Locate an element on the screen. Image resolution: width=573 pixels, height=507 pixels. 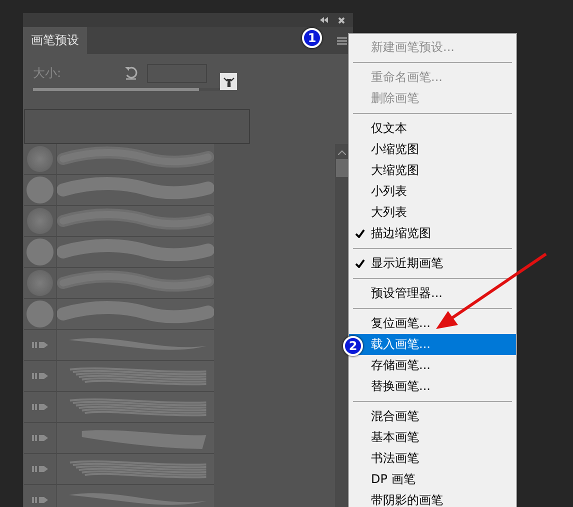
menu-item: 描边缩览图 is located at coordinates (432, 233).